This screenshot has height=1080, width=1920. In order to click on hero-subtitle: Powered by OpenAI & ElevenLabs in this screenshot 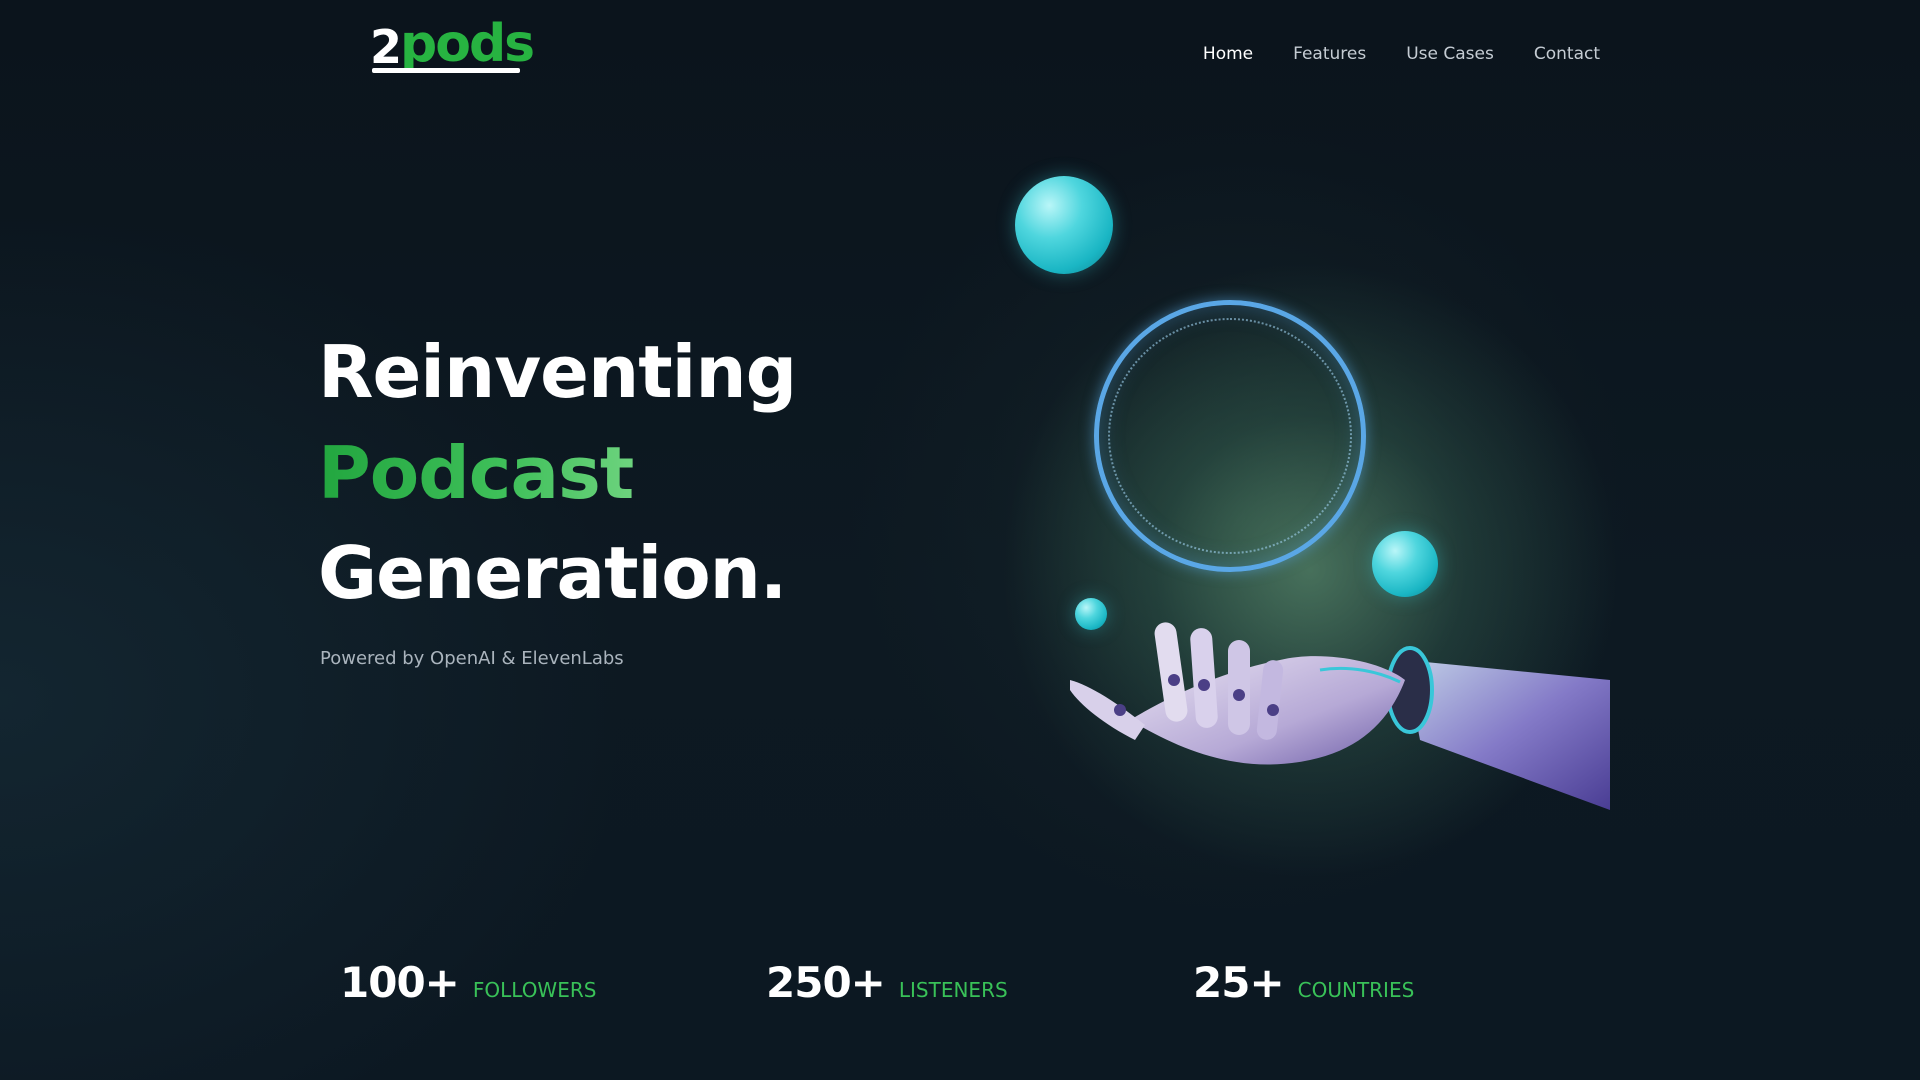, I will do `click(472, 658)`.